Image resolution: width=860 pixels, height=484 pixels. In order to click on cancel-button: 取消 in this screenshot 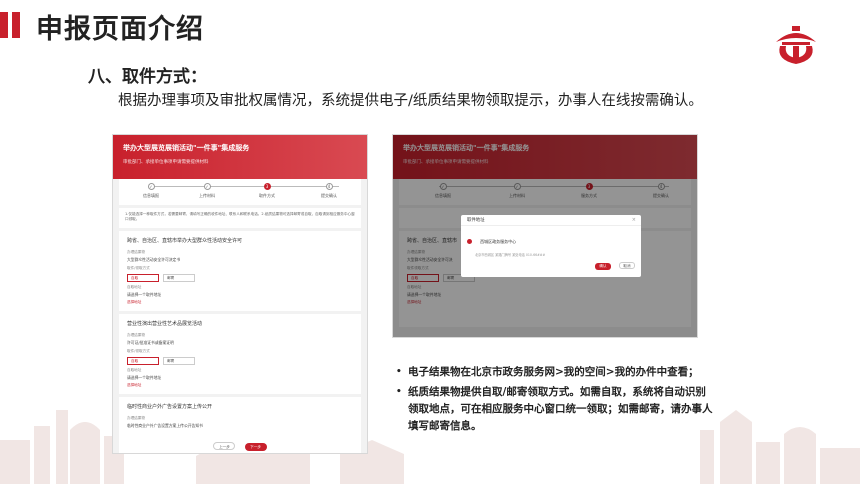, I will do `click(627, 265)`.